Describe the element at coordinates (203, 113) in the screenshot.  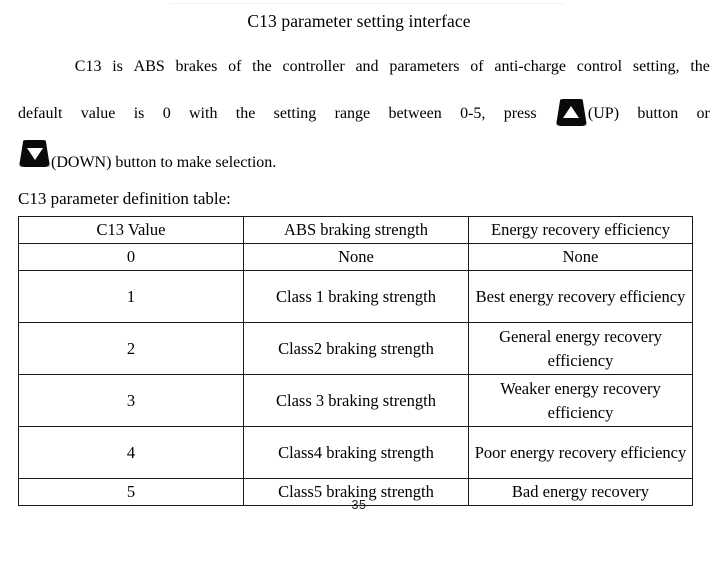
I see `word: with` at that location.